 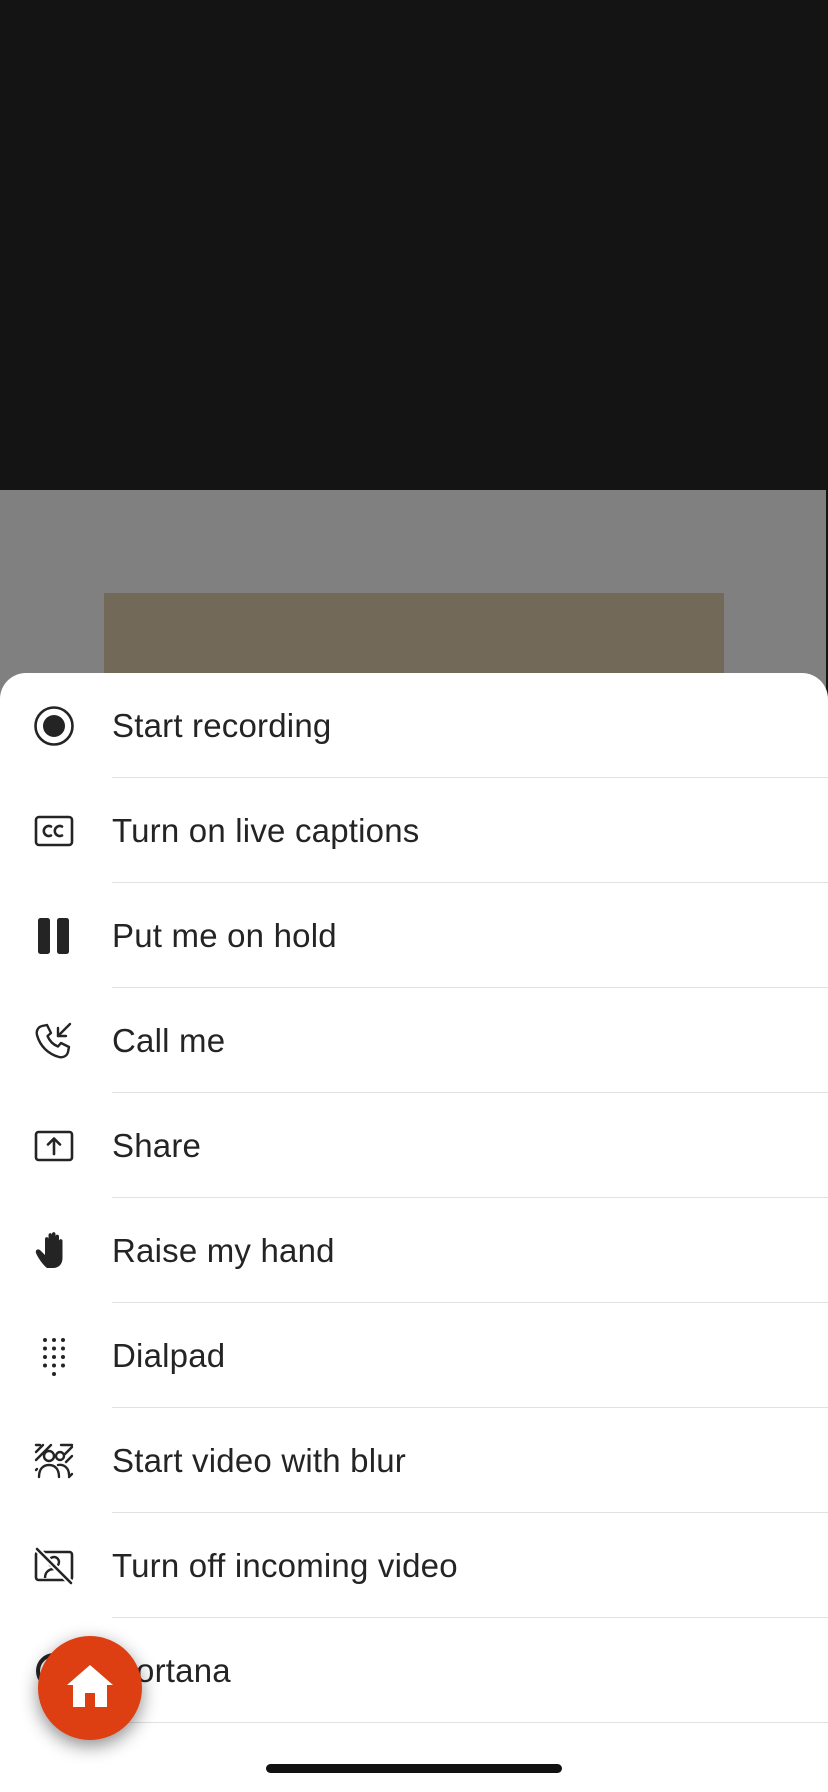 What do you see at coordinates (169, 1040) in the screenshot?
I see `menu-item-label: Call me` at bounding box center [169, 1040].